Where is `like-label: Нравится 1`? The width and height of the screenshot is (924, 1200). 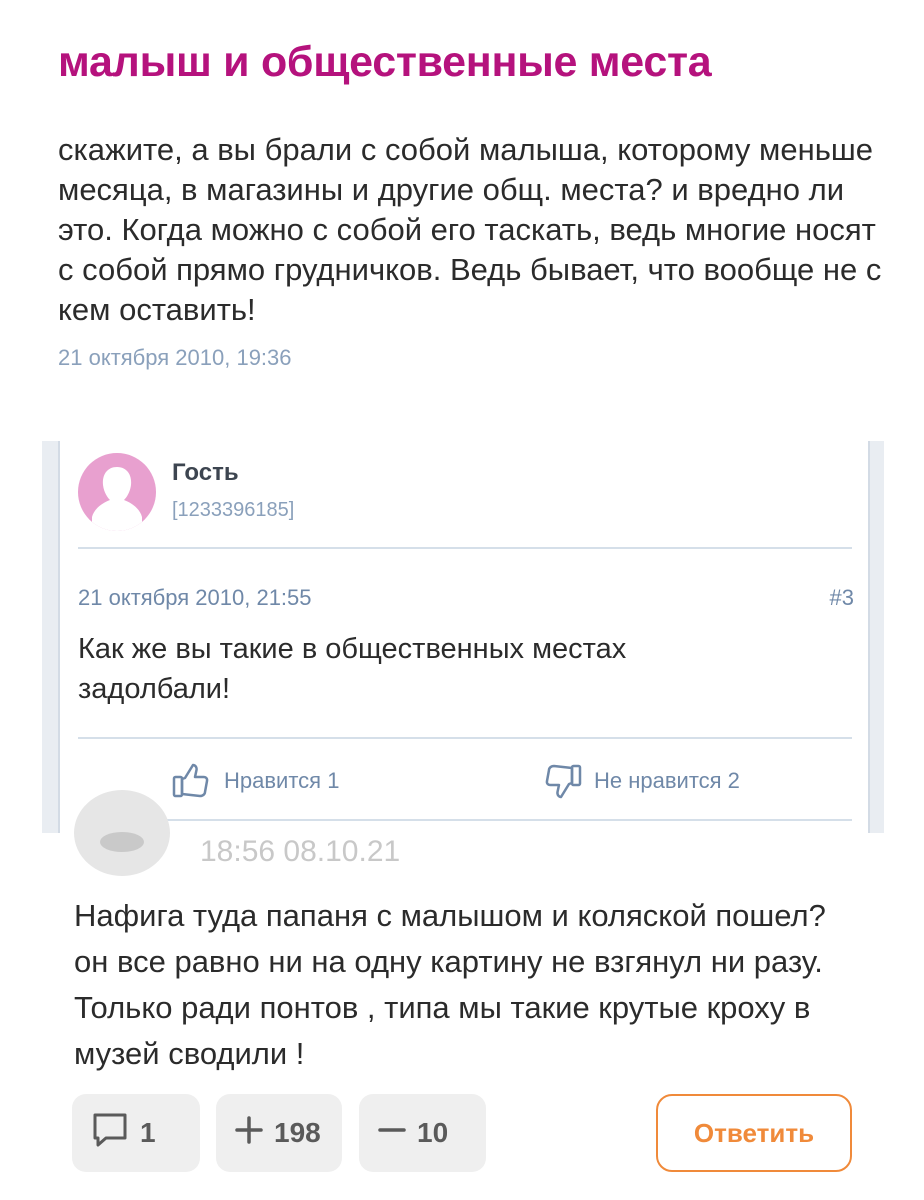
like-label: Нравится 1 is located at coordinates (282, 780).